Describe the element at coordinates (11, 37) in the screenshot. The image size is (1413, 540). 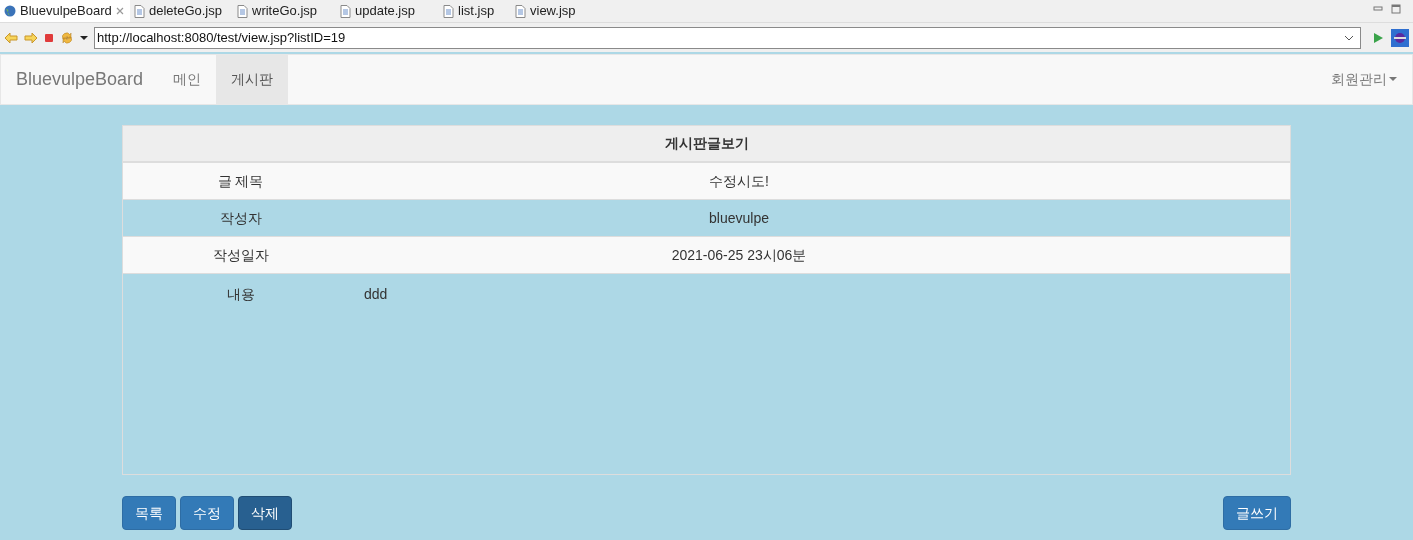
I see `back-arrow-icon` at that location.